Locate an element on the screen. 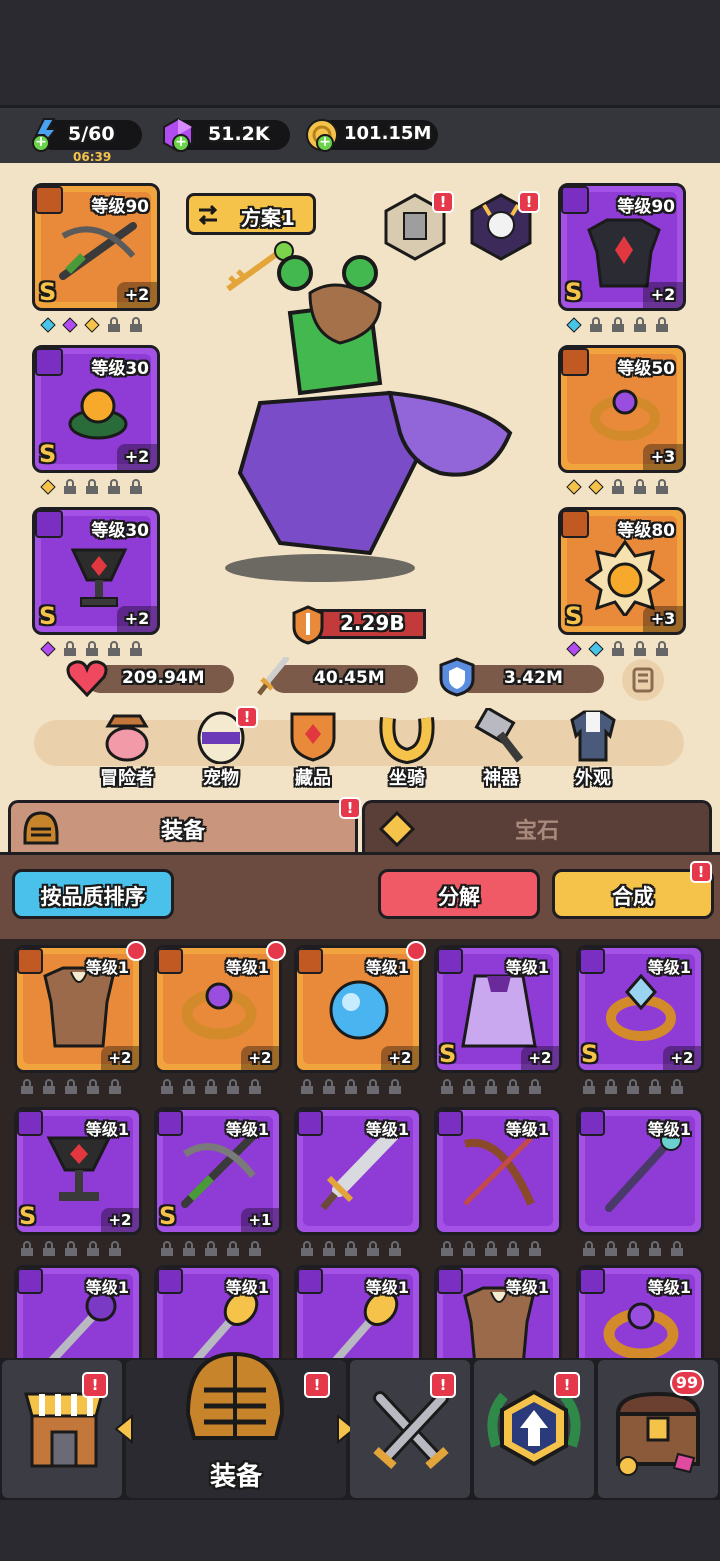  yellow-gem-icon is located at coordinates (92, 325).